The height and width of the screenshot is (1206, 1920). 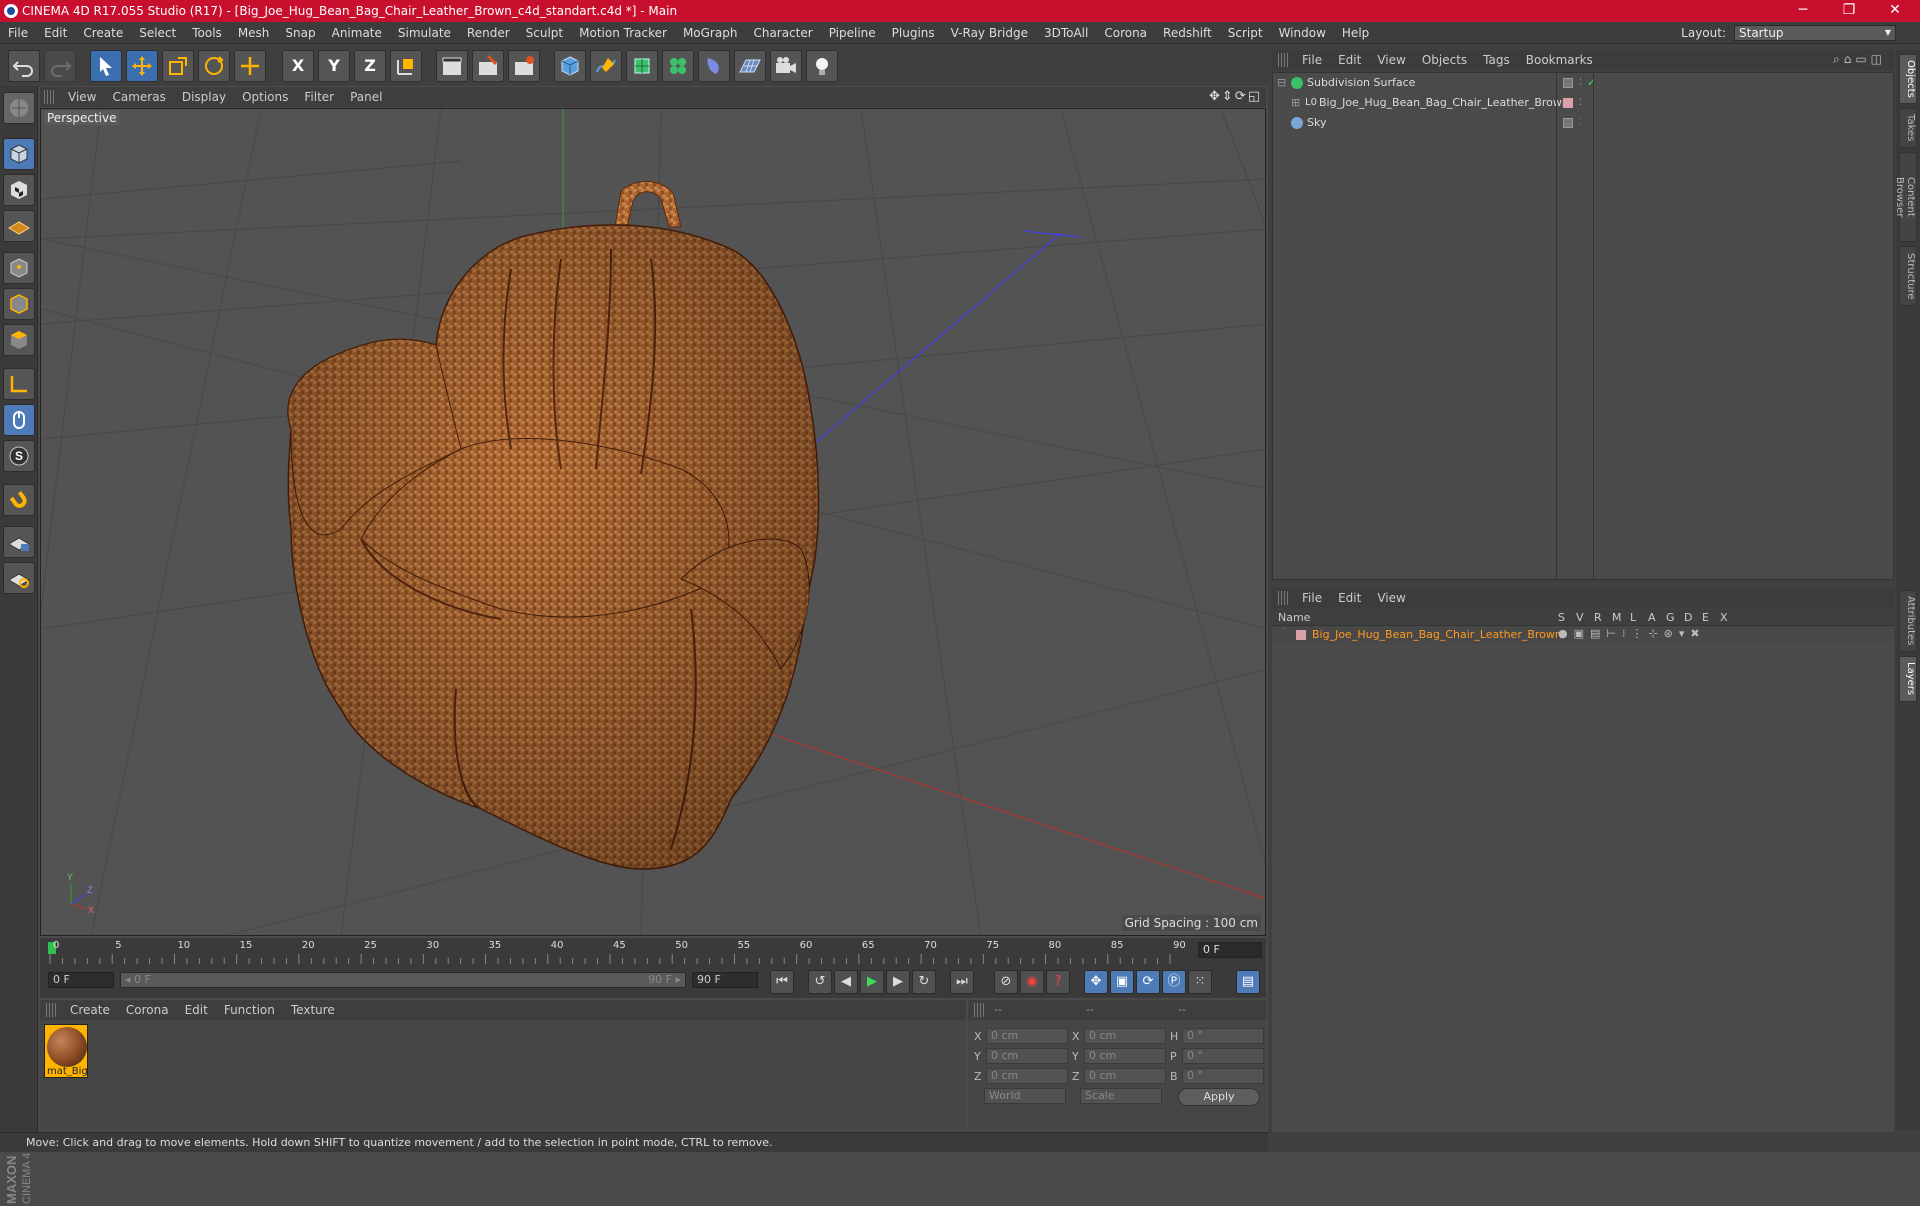 What do you see at coordinates (1859, 59) in the screenshot?
I see `object-manager-tools: ⌕⌂▭◫` at bounding box center [1859, 59].